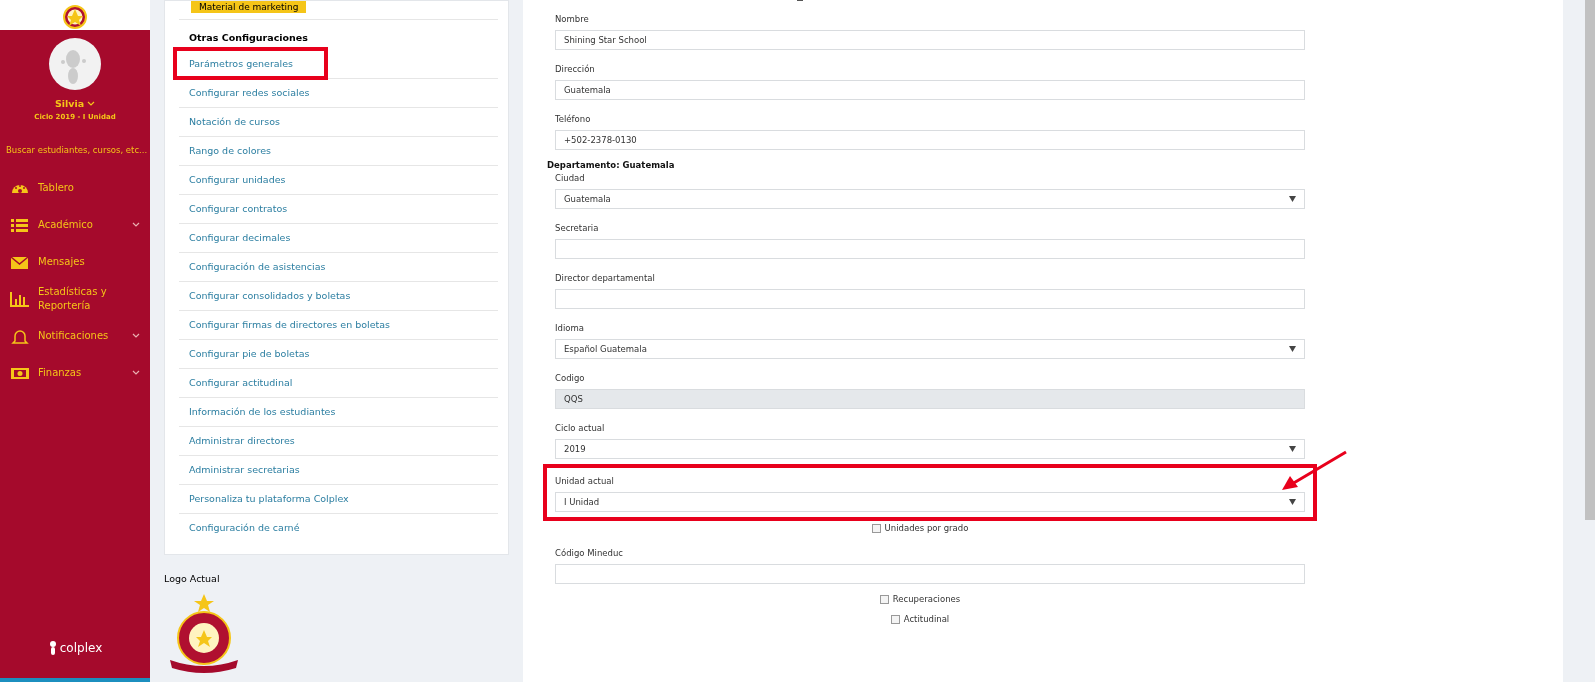  Describe the element at coordinates (930, 502) in the screenshot. I see `select-field: I Unidad` at that location.